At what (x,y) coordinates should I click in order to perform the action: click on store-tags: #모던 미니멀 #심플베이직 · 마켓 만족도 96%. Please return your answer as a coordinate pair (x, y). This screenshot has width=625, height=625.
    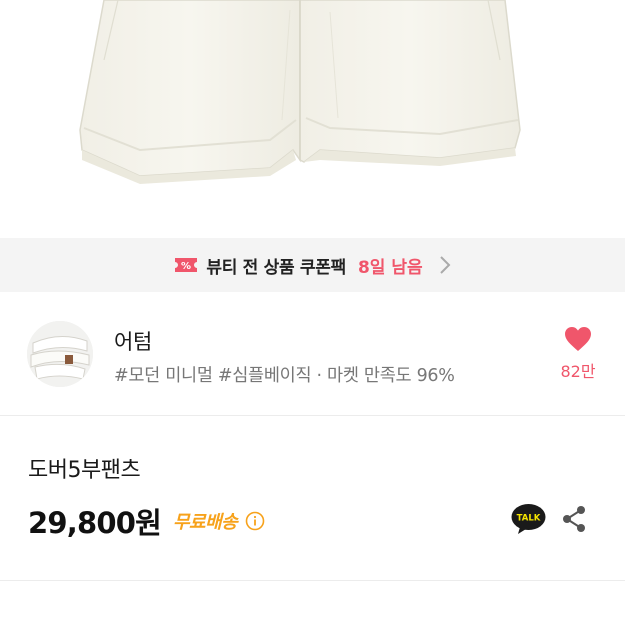
    Looking at the image, I should click on (284, 376).